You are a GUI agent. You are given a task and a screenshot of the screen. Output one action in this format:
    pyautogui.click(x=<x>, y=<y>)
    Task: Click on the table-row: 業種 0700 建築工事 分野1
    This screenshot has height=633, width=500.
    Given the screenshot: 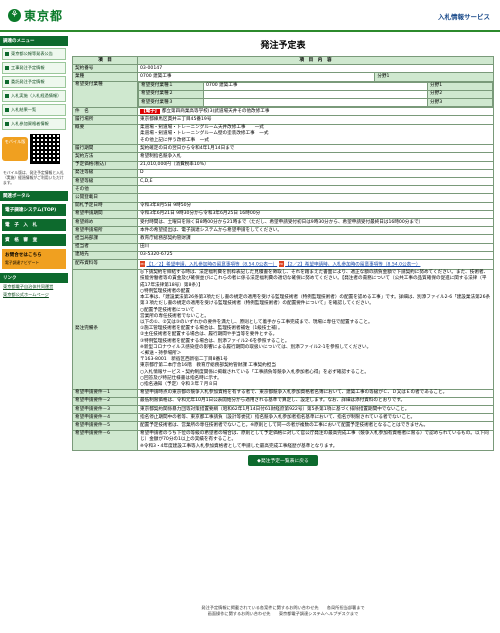 What is the action you would take?
    pyautogui.click(x=283, y=77)
    